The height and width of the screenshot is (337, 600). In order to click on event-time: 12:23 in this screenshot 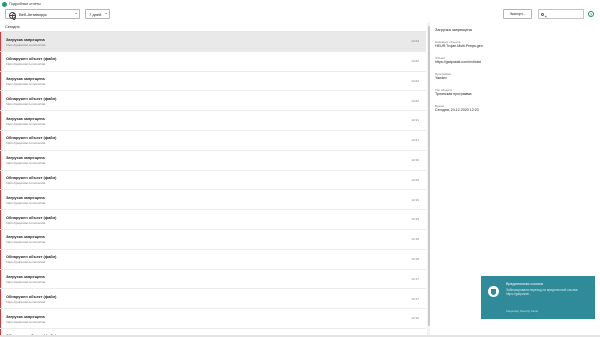, I will do `click(415, 41)`.